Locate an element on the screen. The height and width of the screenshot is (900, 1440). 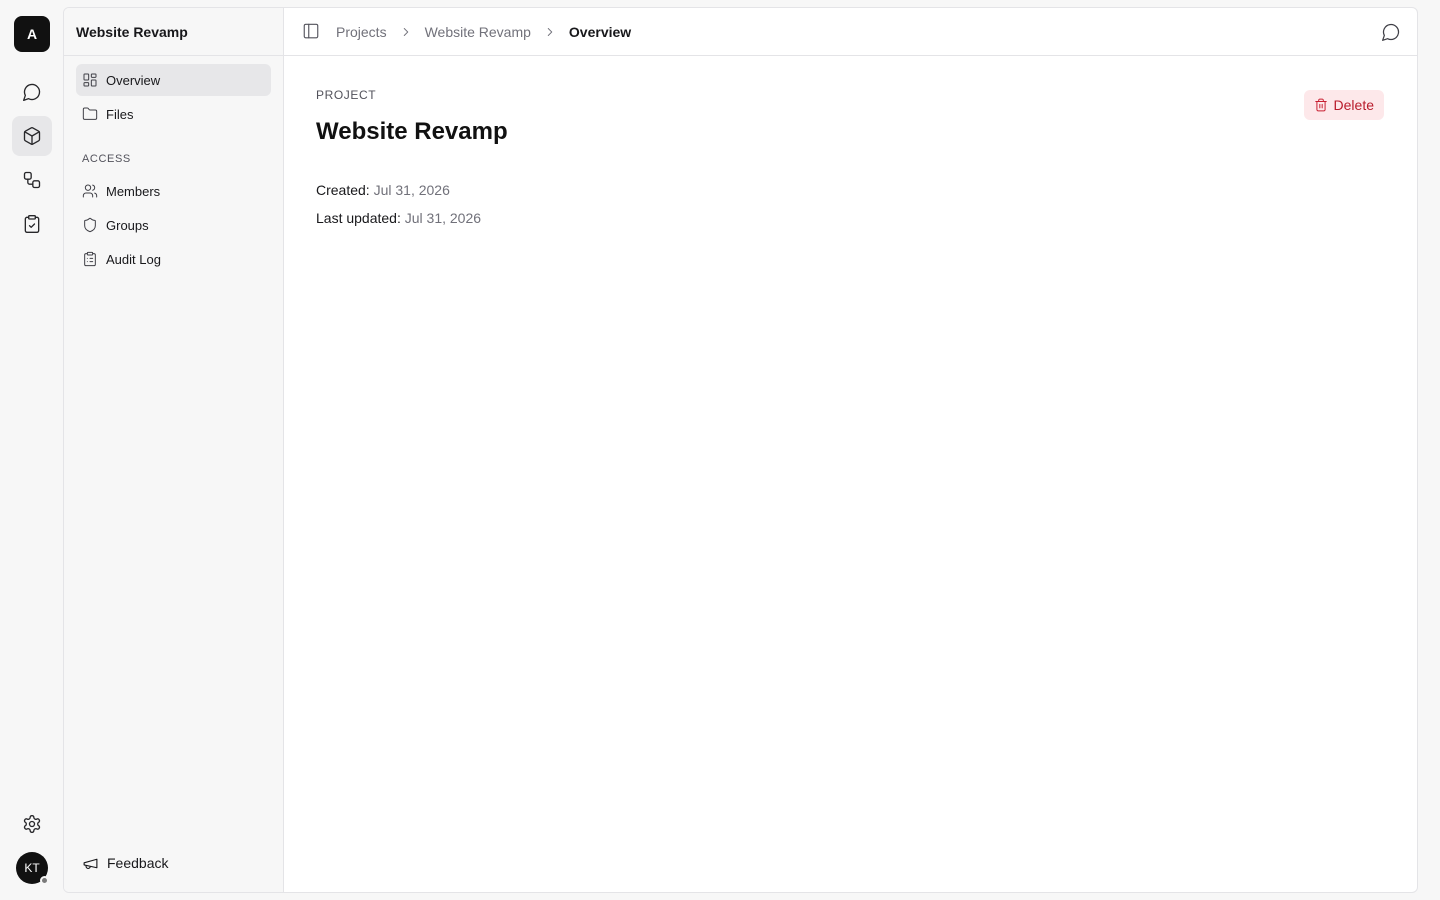
user-initials: KT is located at coordinates (32, 868).